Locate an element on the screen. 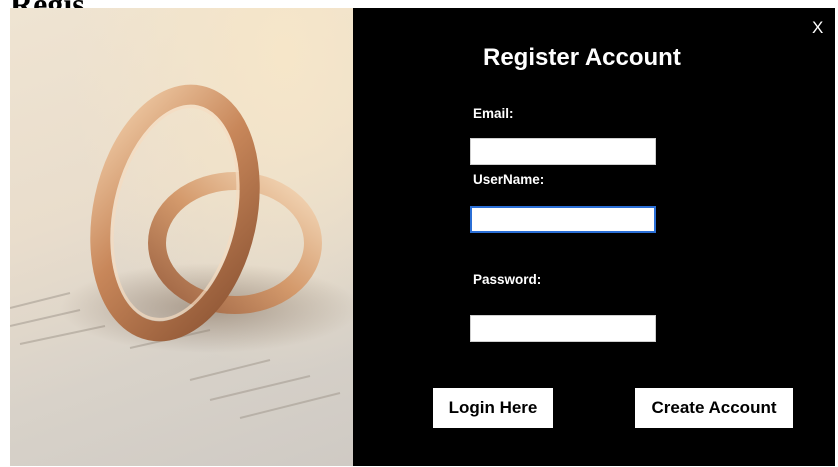  email-label: Email: is located at coordinates (493, 113).